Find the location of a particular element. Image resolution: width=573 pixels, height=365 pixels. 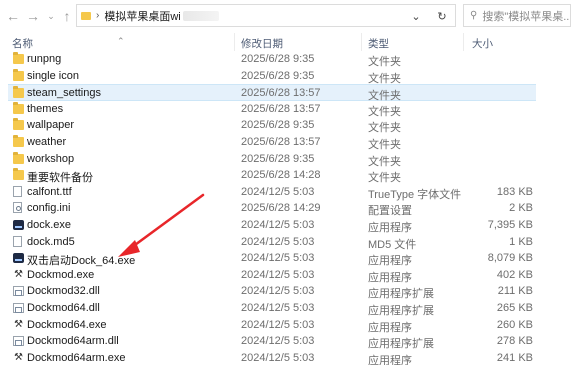

file-row: themes 2025/6/28 13:57 文件夹 is located at coordinates (286, 109).